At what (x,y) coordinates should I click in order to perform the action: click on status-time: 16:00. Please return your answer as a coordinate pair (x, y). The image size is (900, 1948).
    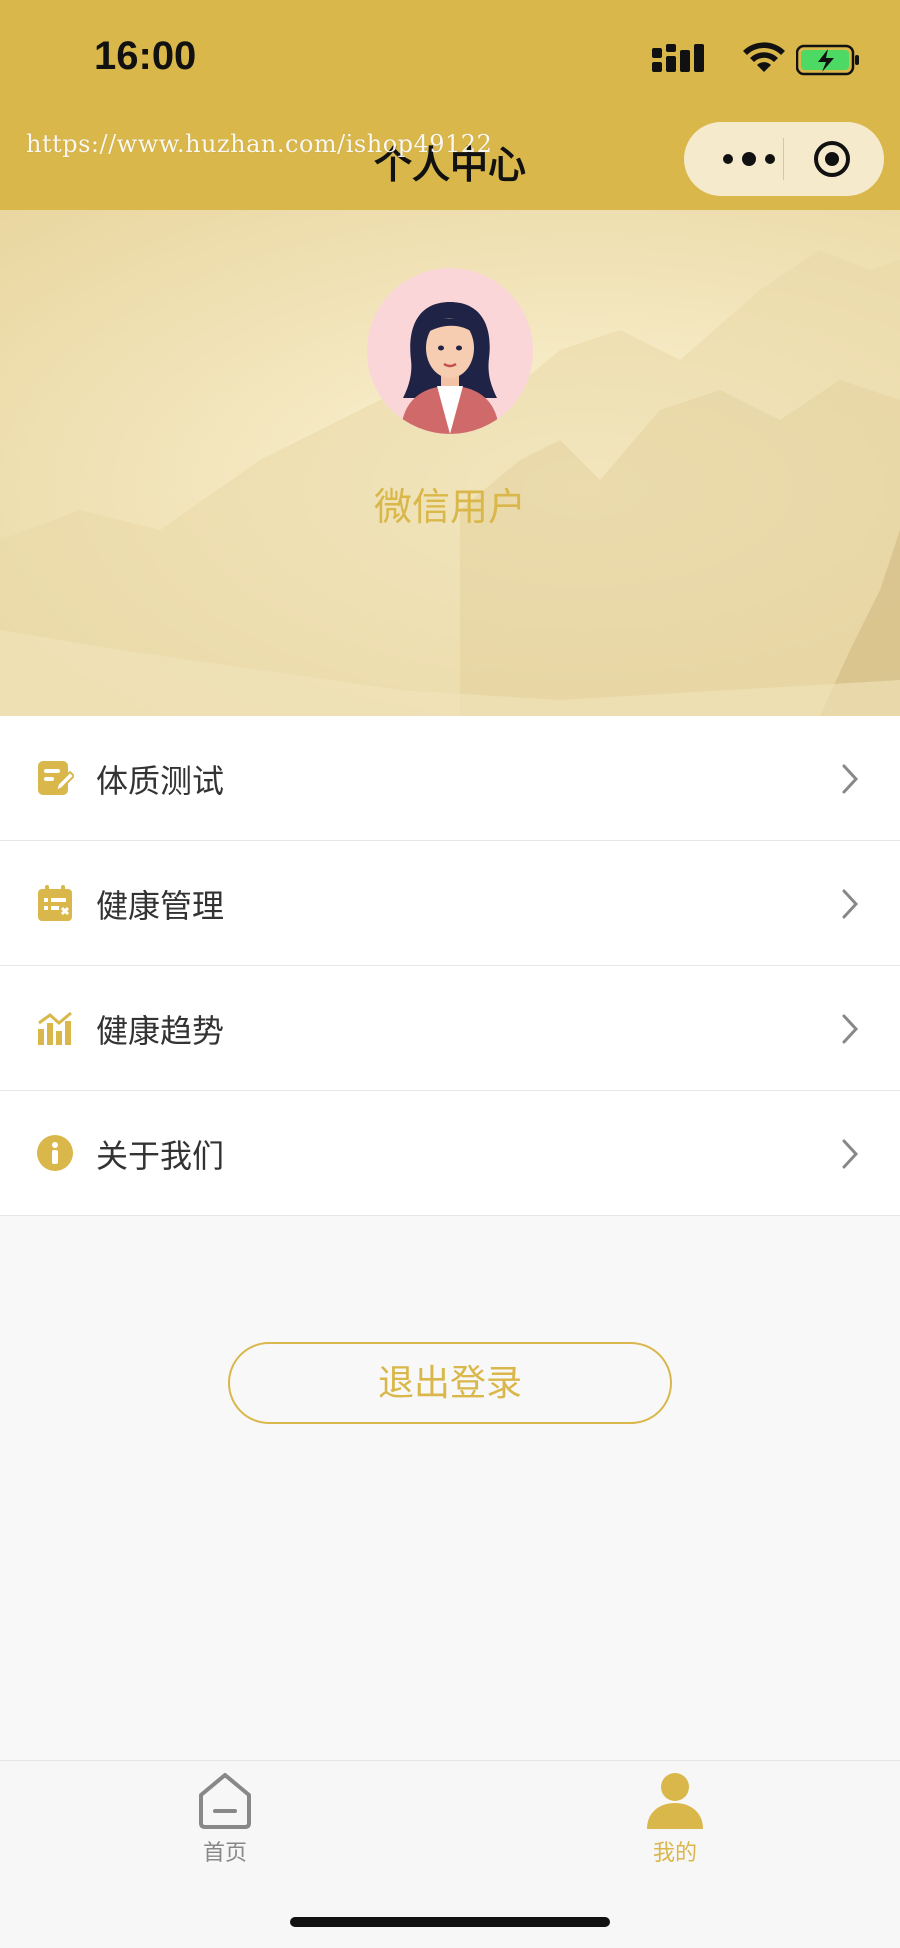
    Looking at the image, I should click on (145, 56).